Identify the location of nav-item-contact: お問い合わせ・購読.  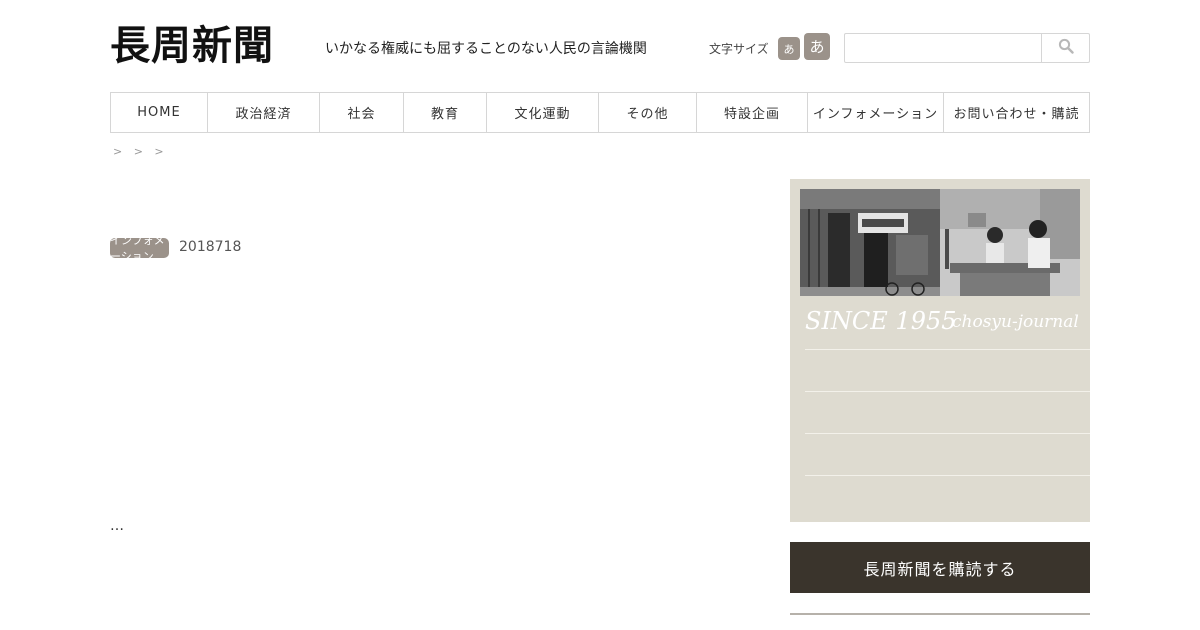
(1016, 112).